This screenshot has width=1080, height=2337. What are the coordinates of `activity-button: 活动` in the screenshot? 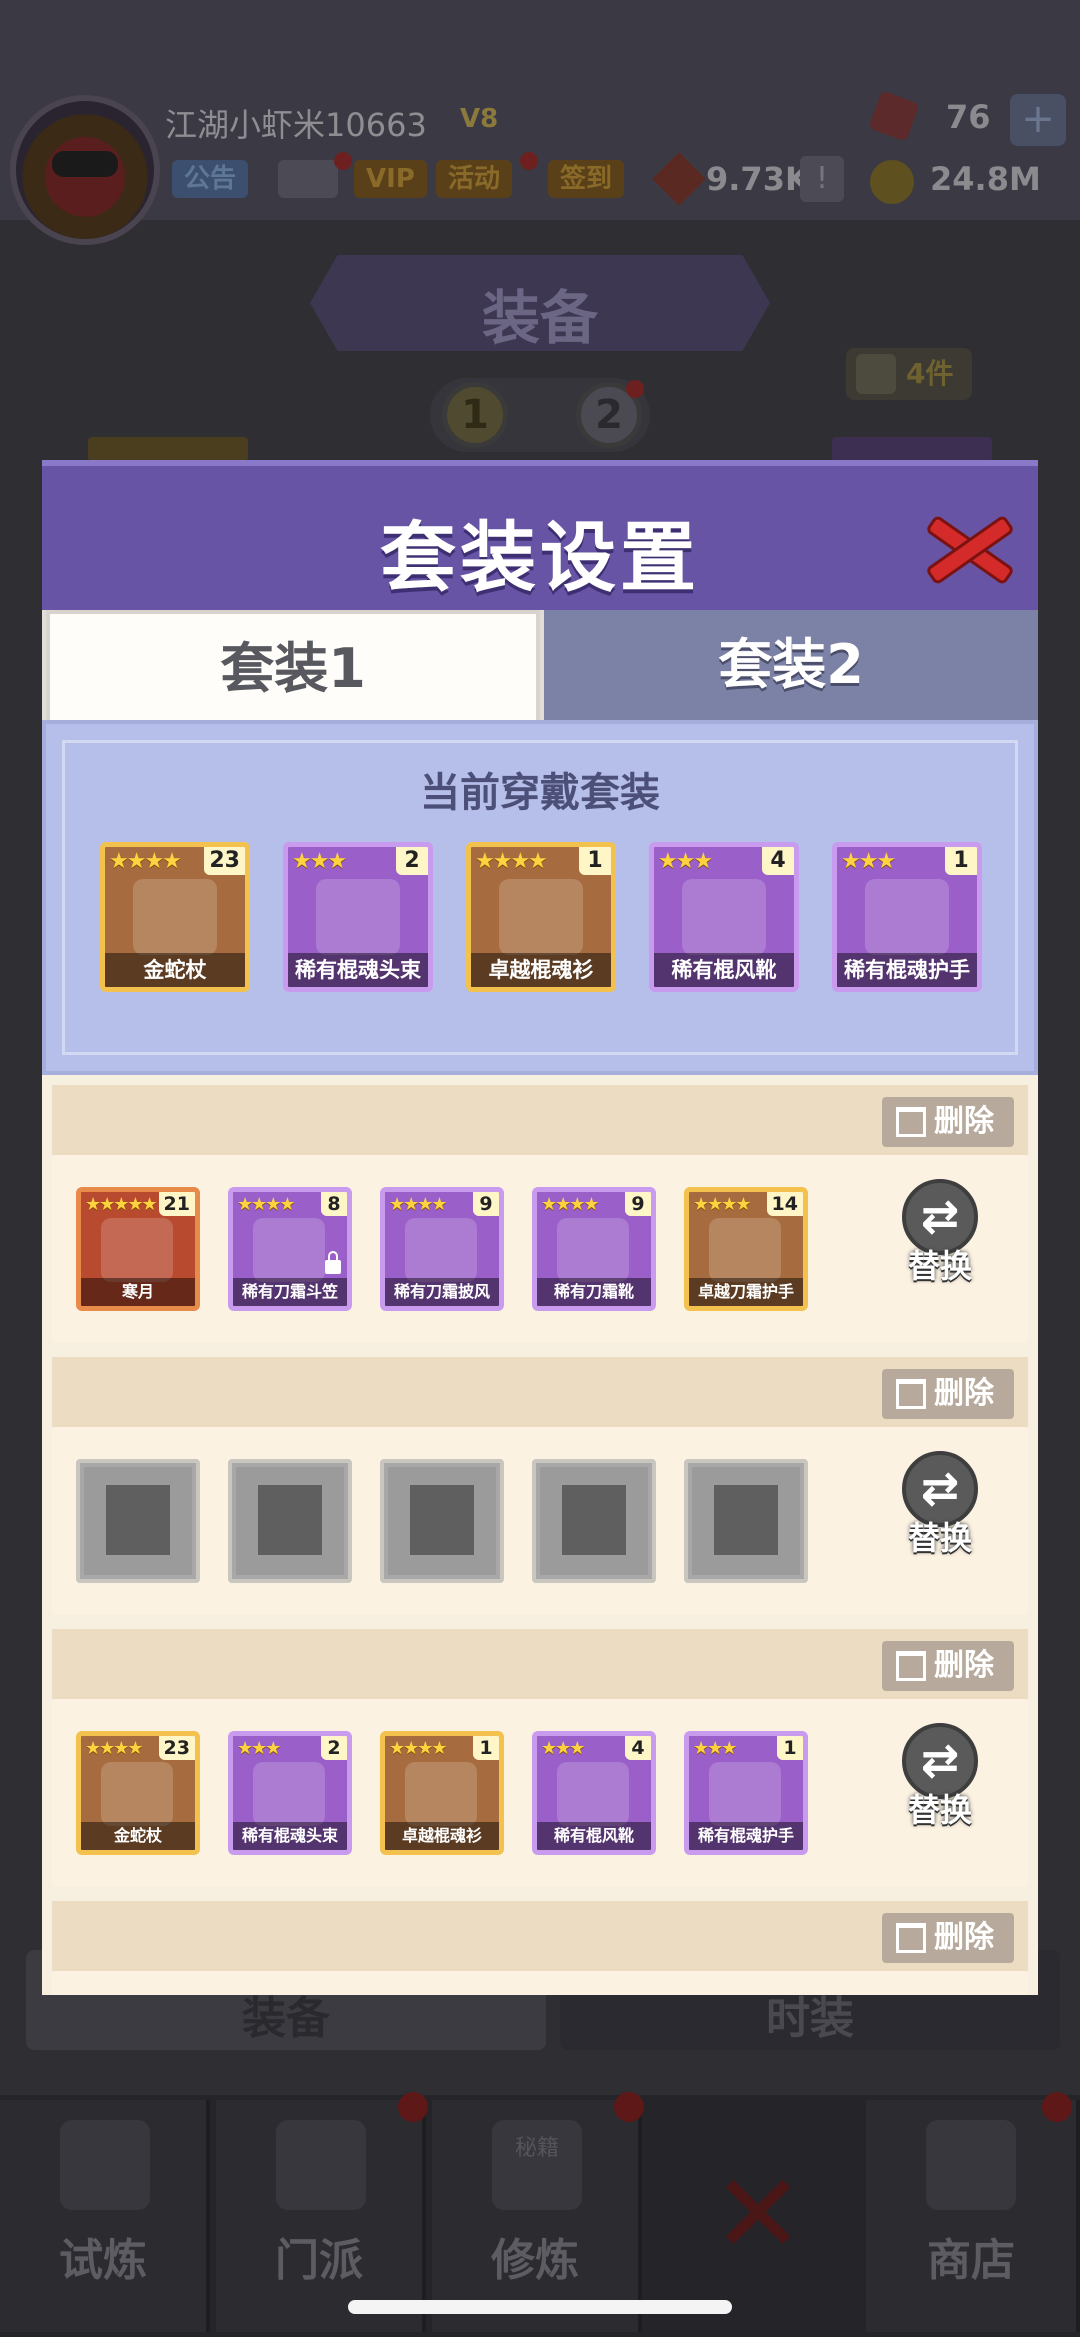 It's located at (474, 179).